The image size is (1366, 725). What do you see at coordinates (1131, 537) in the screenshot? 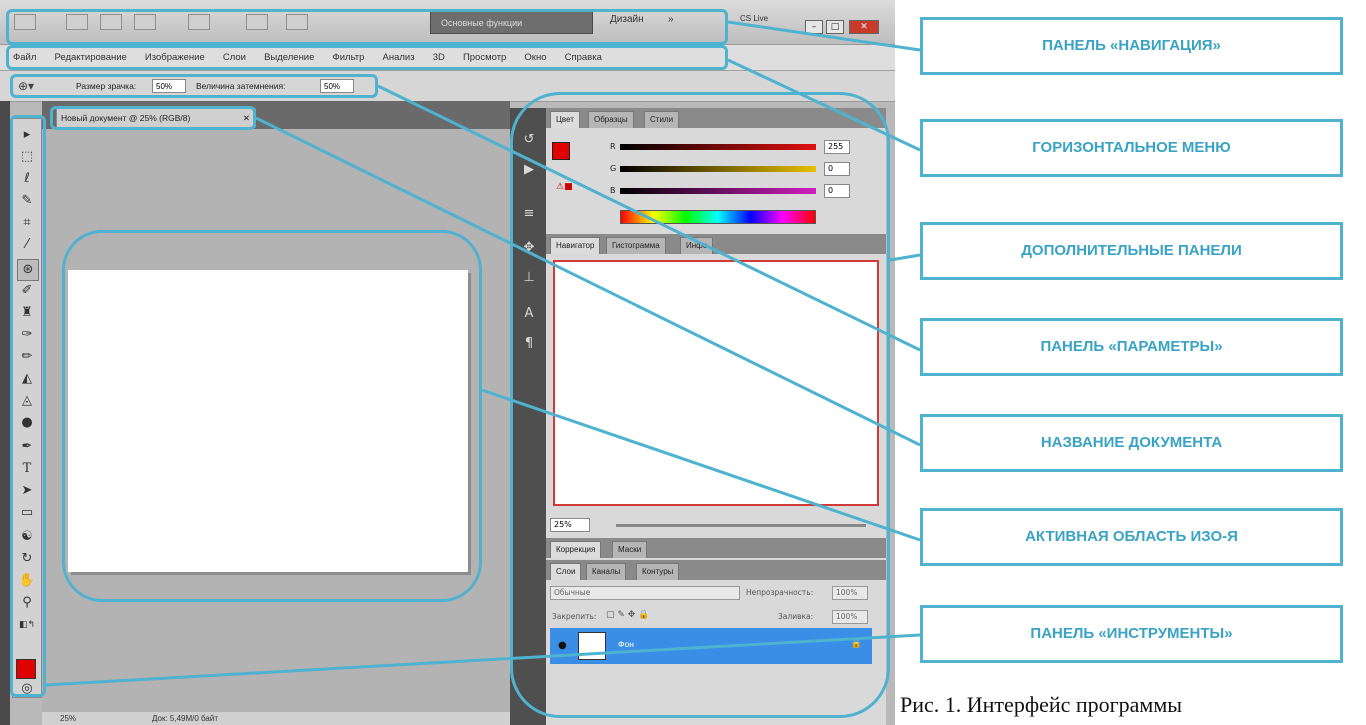
I see `callout-image-area: АКТИВНАЯ ОБЛАСТЬ ИЗО-Я` at bounding box center [1131, 537].